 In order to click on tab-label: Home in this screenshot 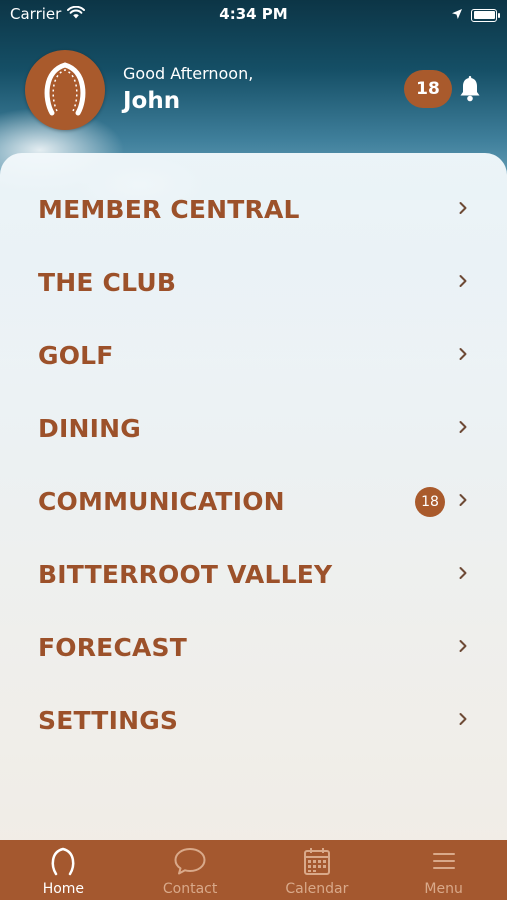, I will do `click(63, 889)`.